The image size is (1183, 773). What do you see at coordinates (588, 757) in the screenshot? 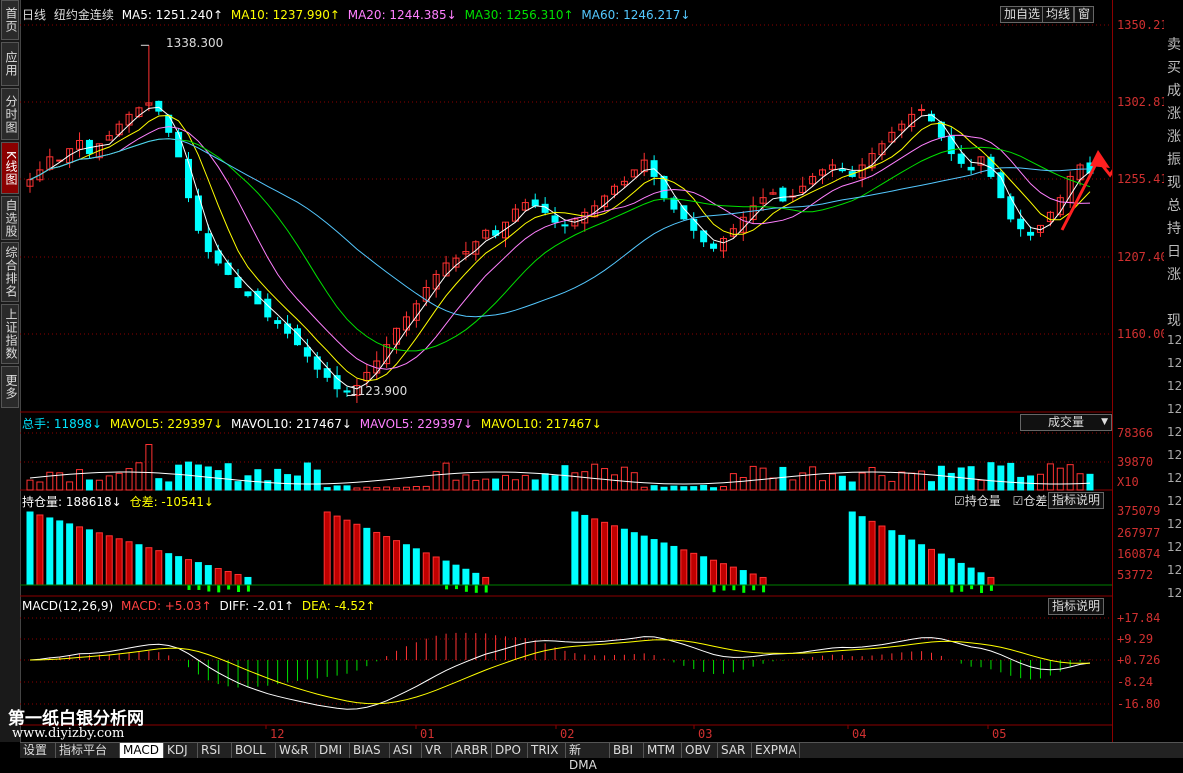
I see `tab-14: 新DMA` at bounding box center [588, 757].